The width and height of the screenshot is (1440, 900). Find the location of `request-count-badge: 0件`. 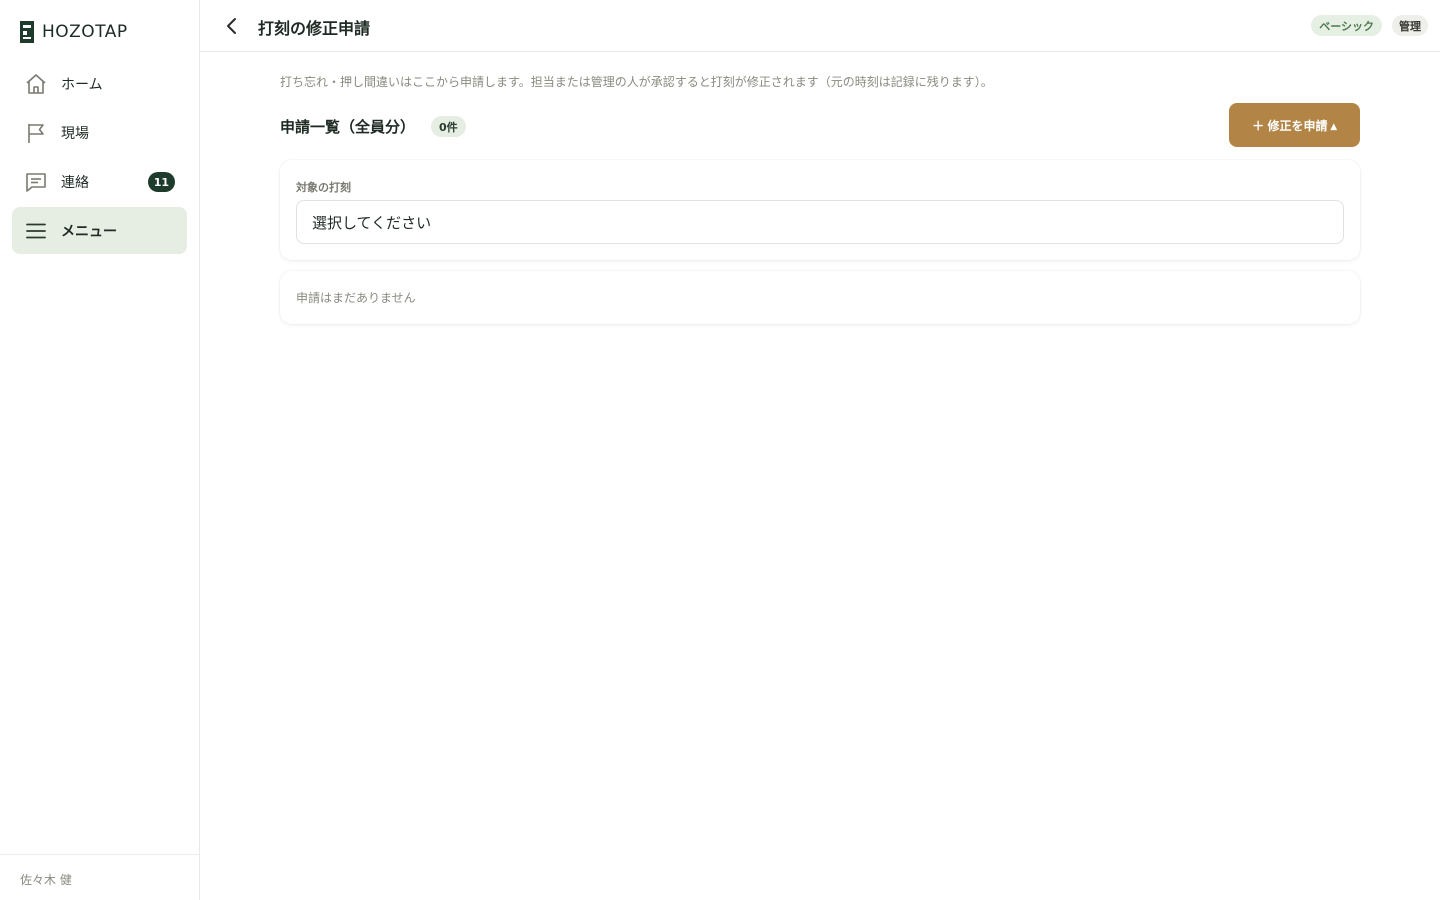

request-count-badge: 0件 is located at coordinates (448, 126).